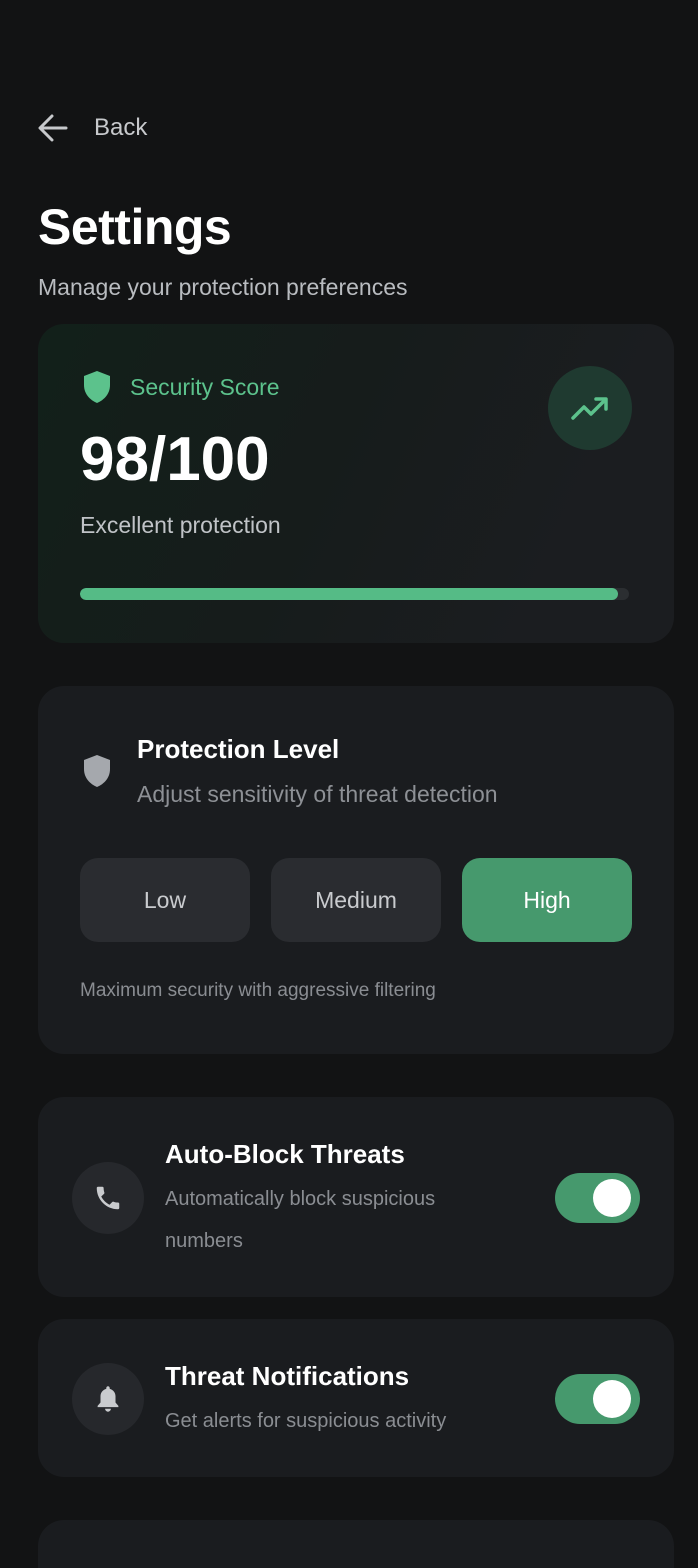 The image size is (698, 1568). I want to click on back-label: Back, so click(121, 127).